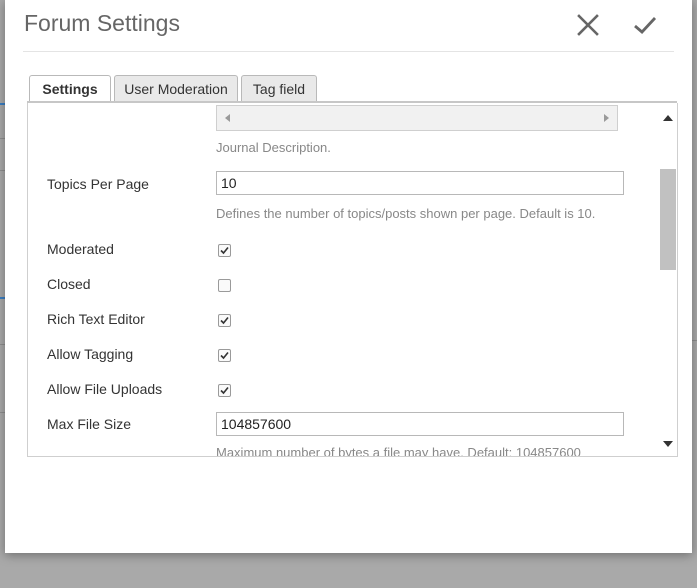 This screenshot has height=588, width=697. What do you see at coordinates (227, 118) in the screenshot?
I see `scroll-left-icon` at bounding box center [227, 118].